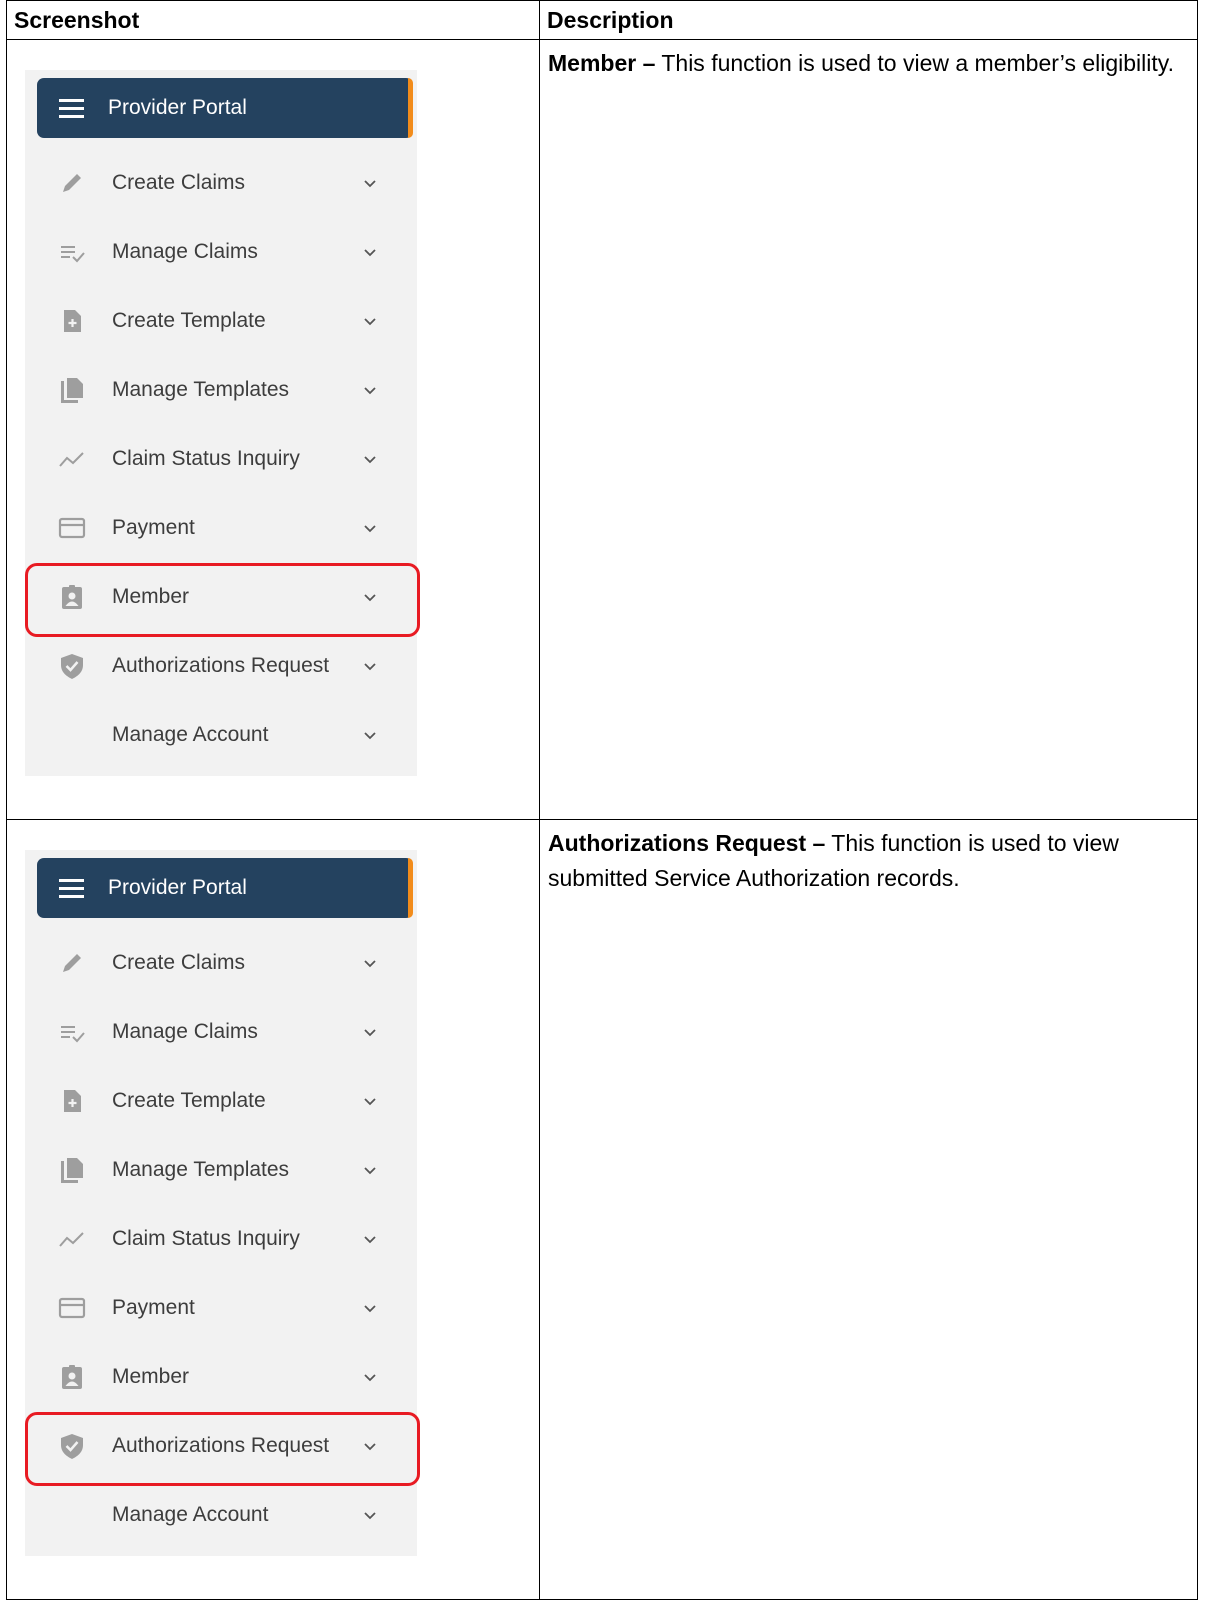 This screenshot has height=1606, width=1207. What do you see at coordinates (273, 20) in the screenshot?
I see `column-header-screenshot: Screenshot` at bounding box center [273, 20].